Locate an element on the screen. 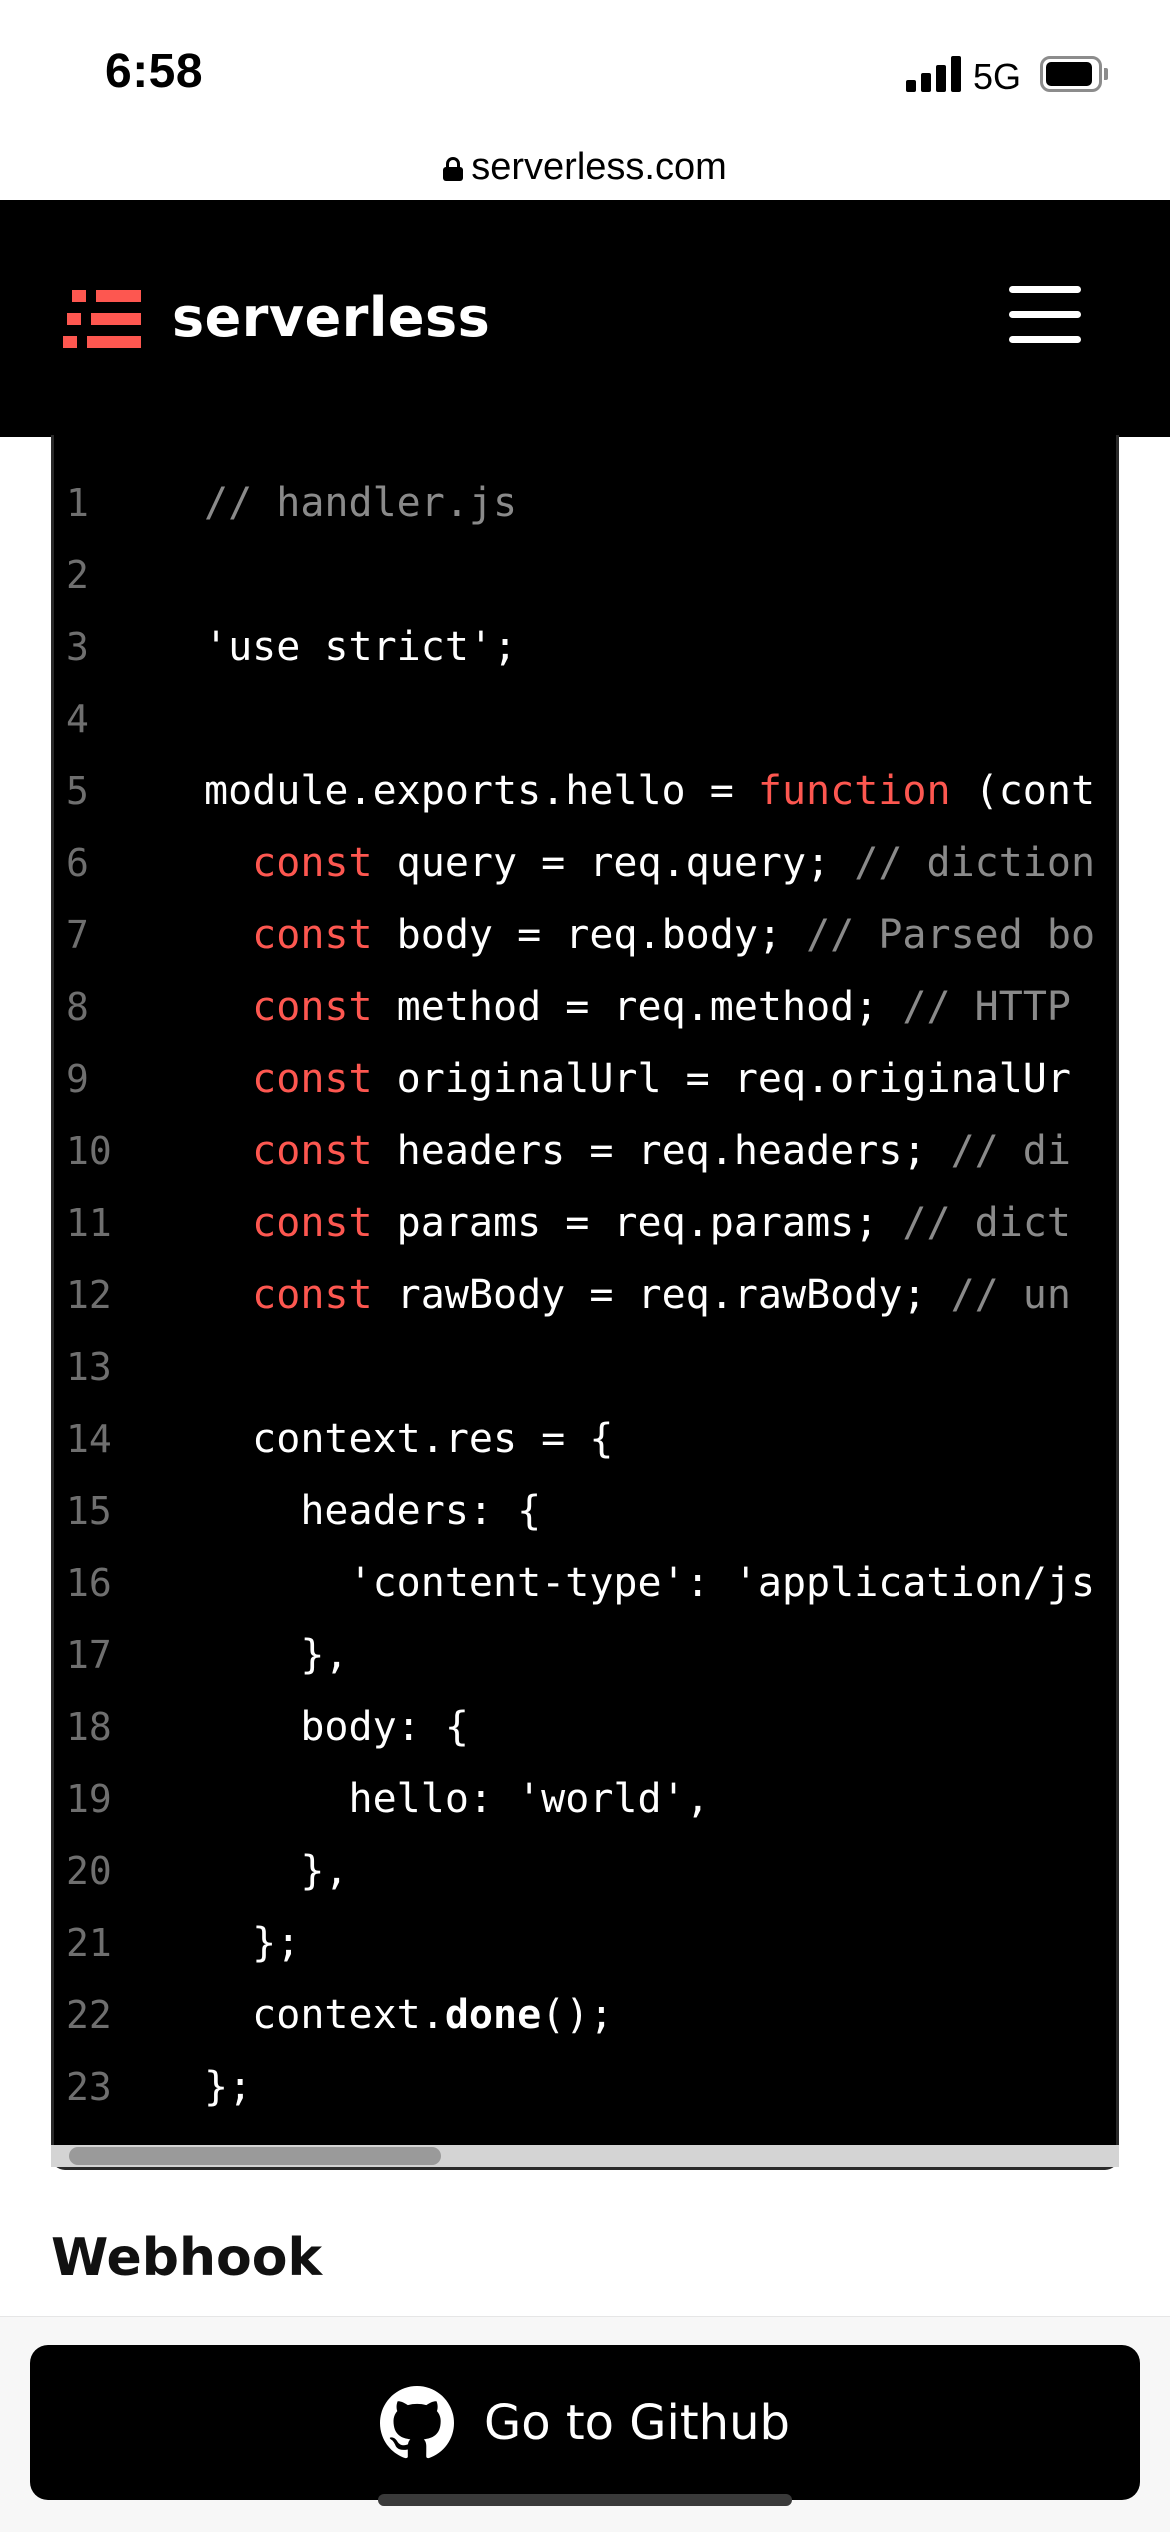  line-number: 10 is located at coordinates (89, 1151).